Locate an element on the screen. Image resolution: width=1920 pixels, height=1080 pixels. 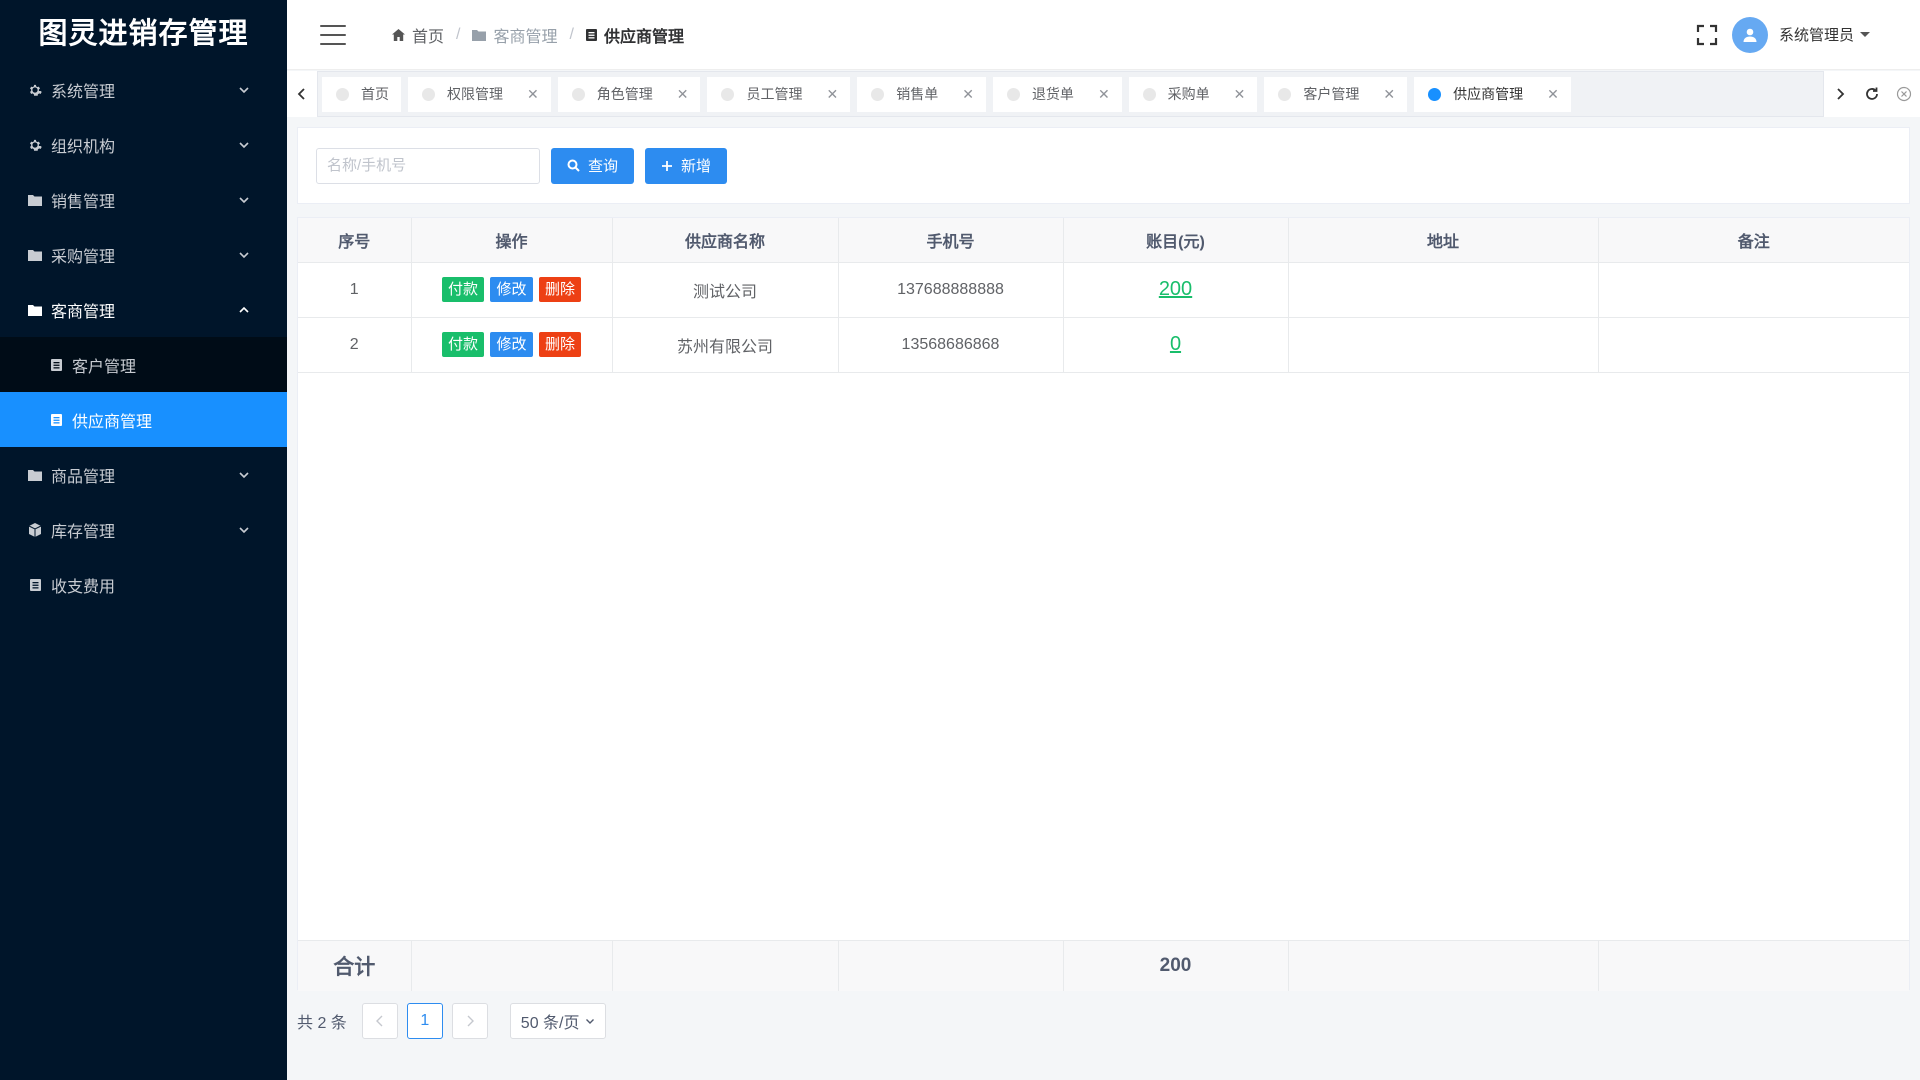
next-page-button is located at coordinates (469, 1021).